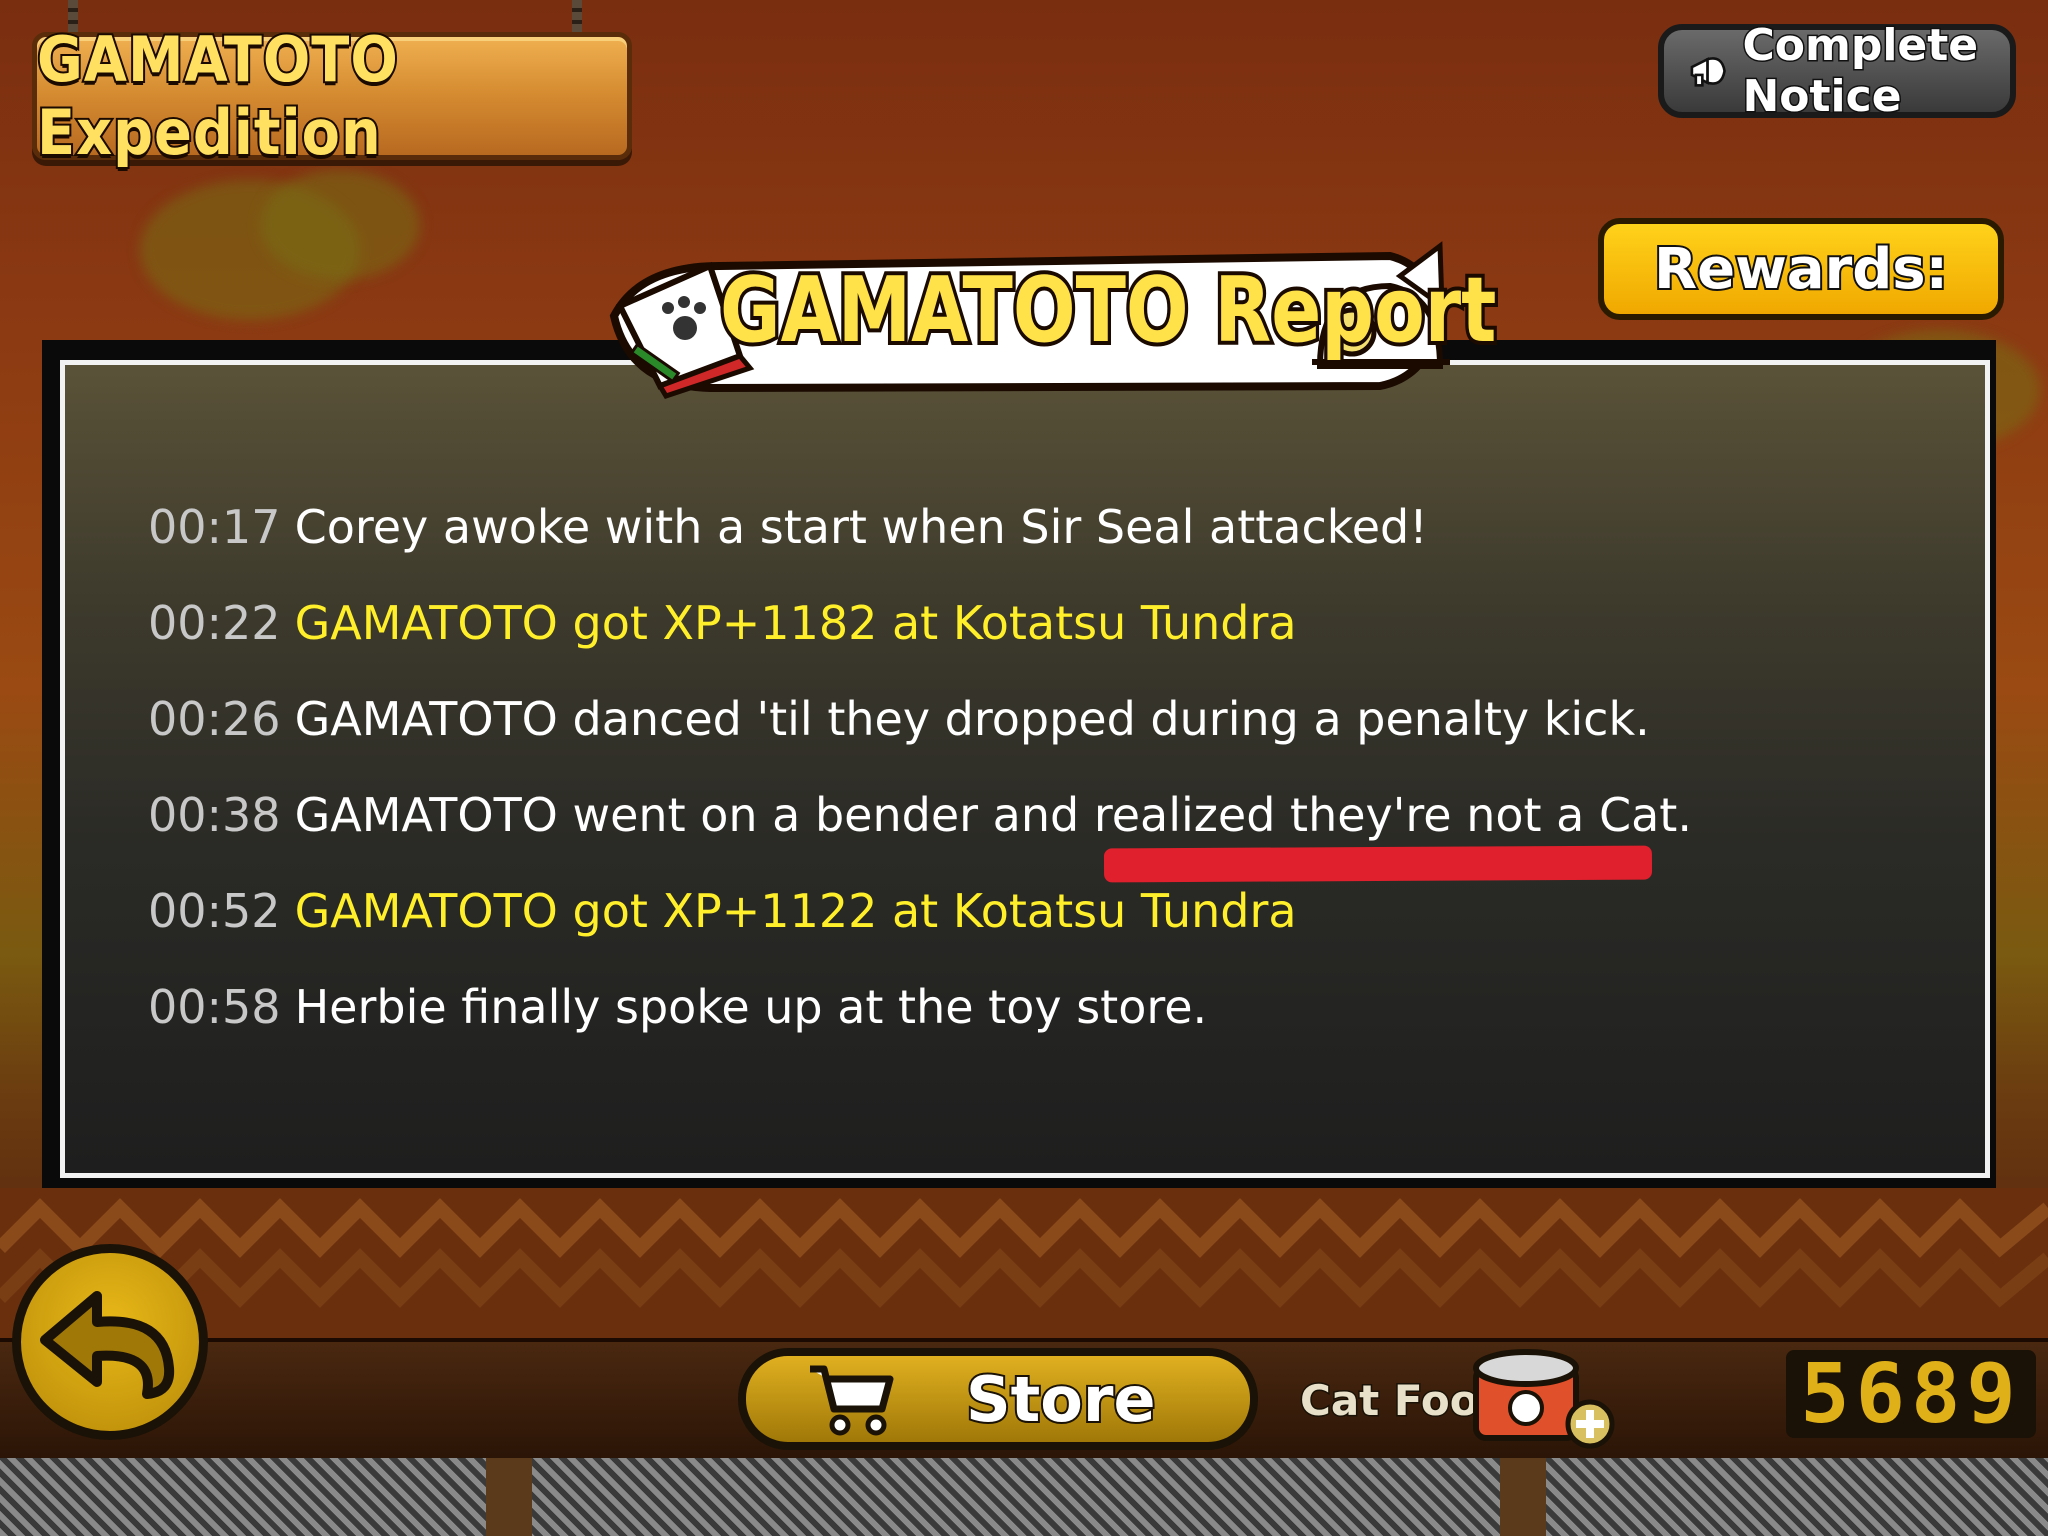  I want to click on log-time: 00:22, so click(214, 623).